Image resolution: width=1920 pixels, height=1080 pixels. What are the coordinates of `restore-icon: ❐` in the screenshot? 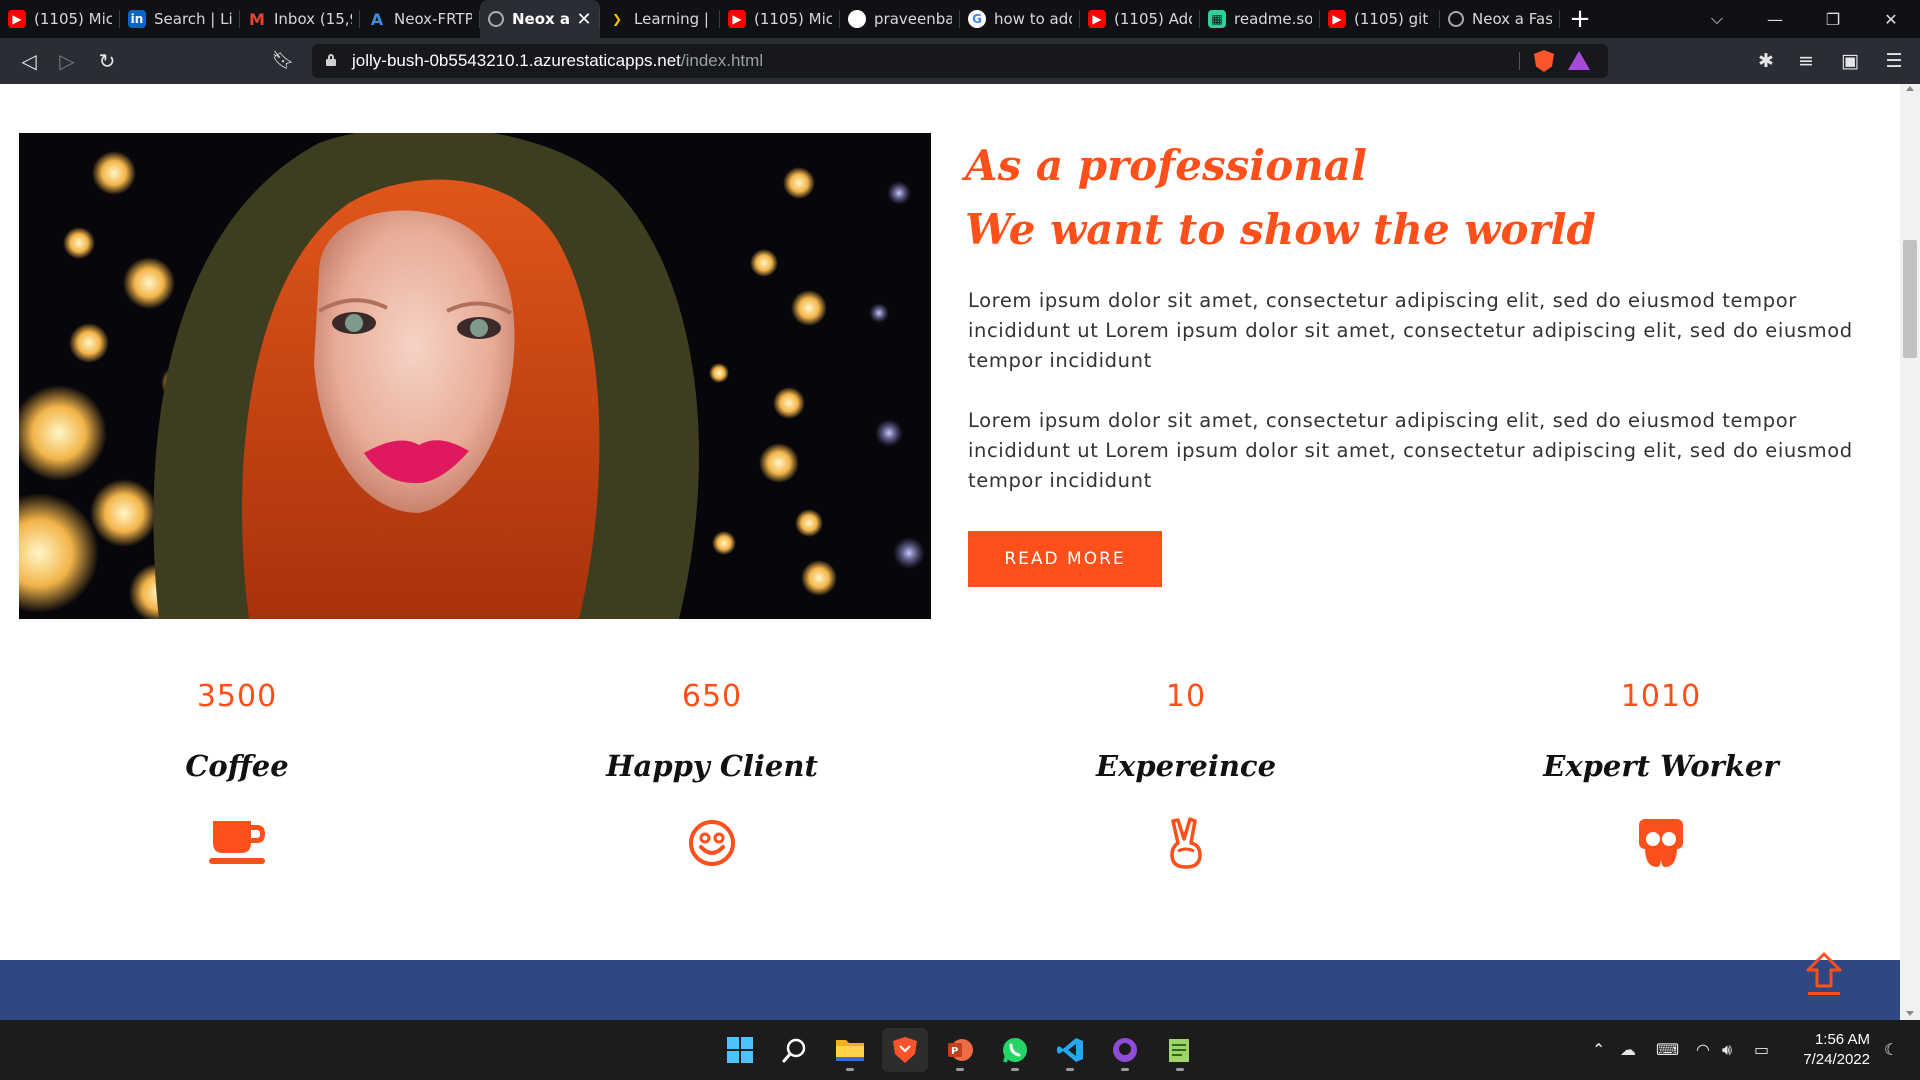 It's located at (1833, 19).